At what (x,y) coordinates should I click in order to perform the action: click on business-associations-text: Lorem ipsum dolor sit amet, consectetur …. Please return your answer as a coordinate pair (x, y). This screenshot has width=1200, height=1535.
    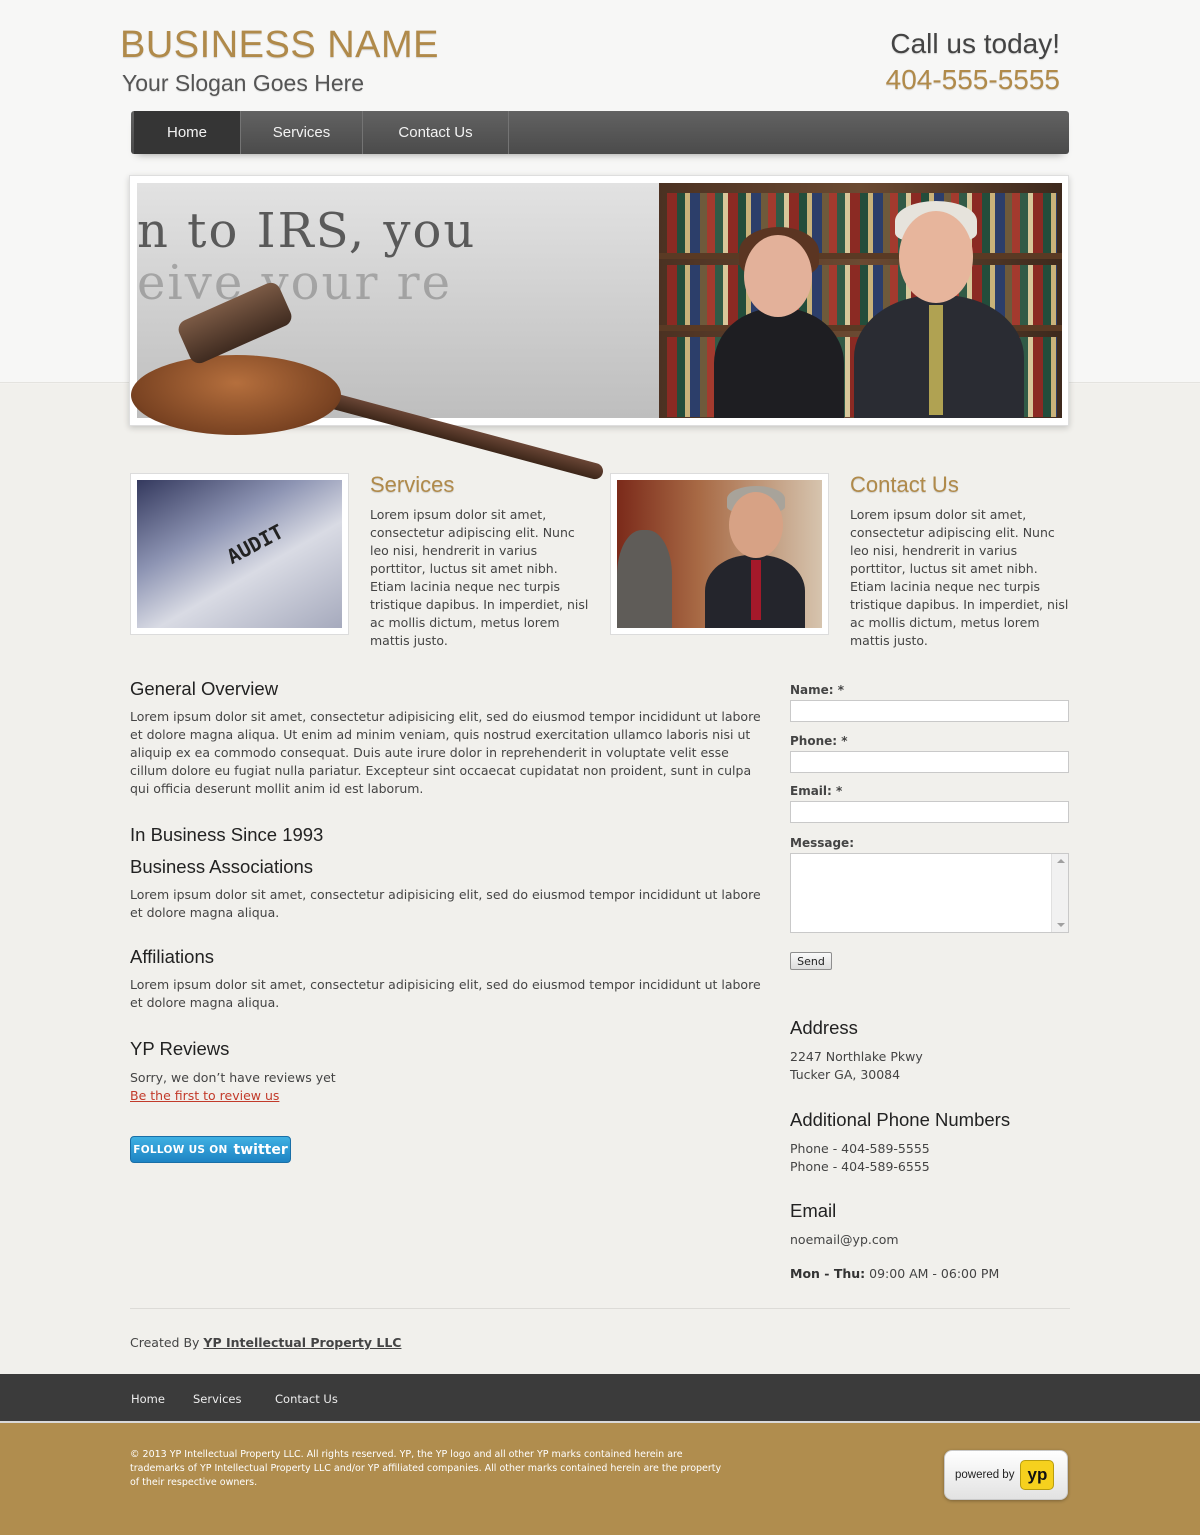
    Looking at the image, I should click on (445, 903).